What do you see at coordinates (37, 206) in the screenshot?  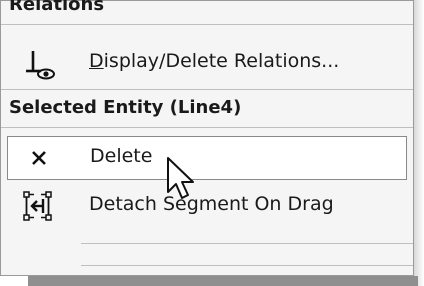 I see `detach-segment-icon` at bounding box center [37, 206].